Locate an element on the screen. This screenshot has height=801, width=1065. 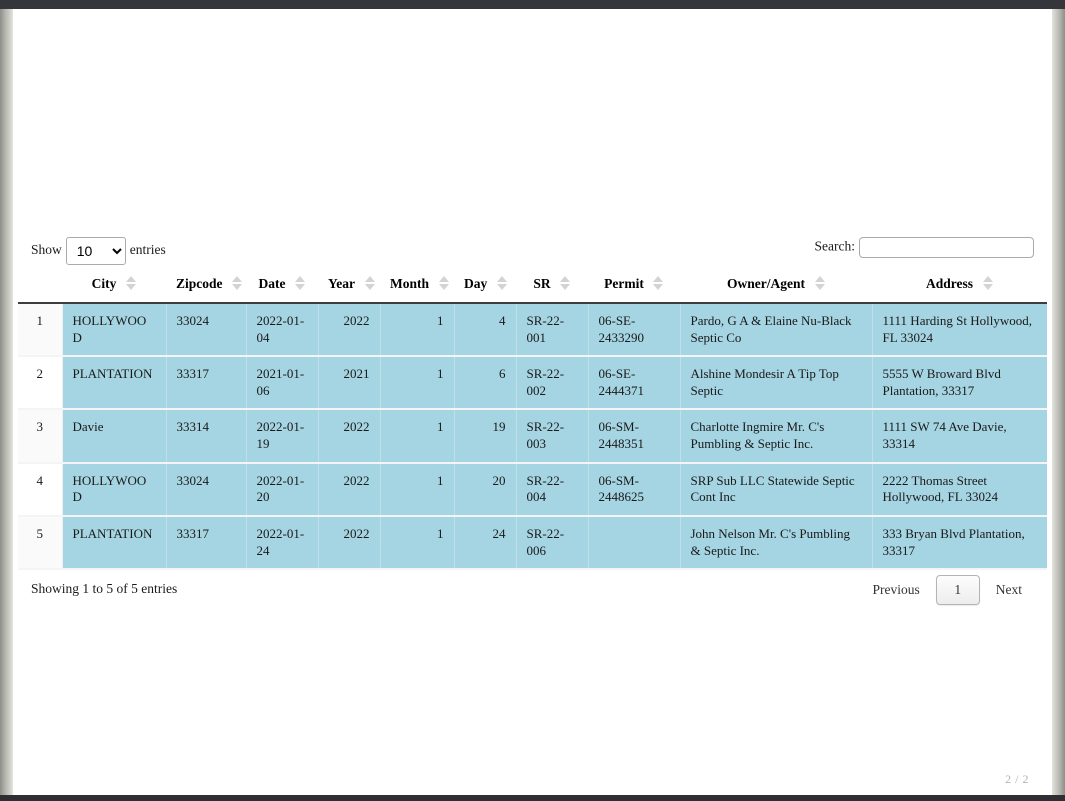
cell-day: 19 is located at coordinates (485, 436).